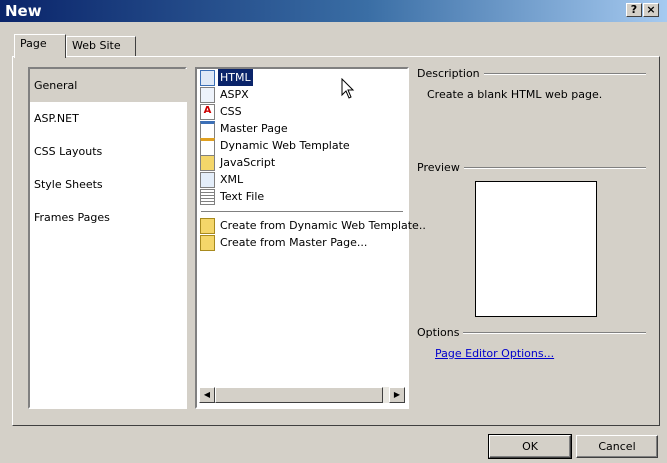  What do you see at coordinates (40, 46) in the screenshot?
I see `tab-page: Page` at bounding box center [40, 46].